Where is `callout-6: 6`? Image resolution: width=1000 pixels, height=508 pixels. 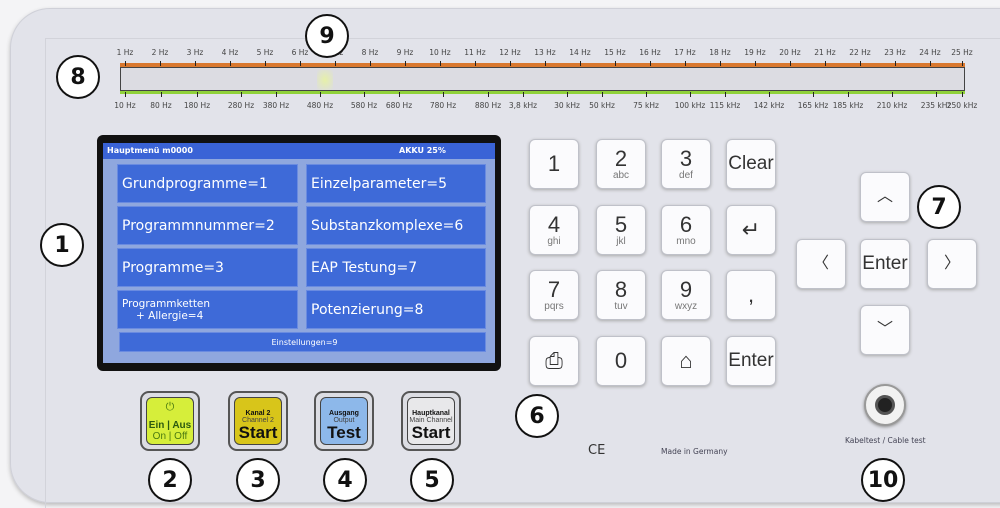 callout-6: 6 is located at coordinates (537, 416).